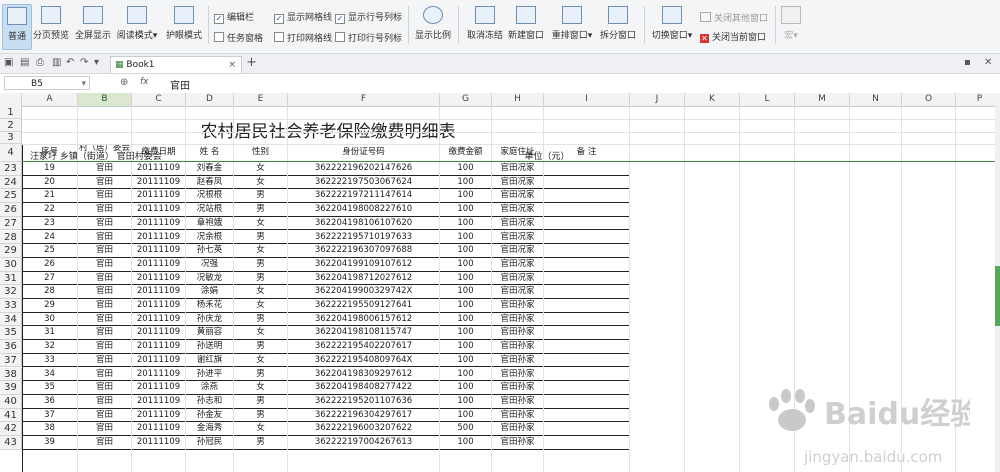  I want to click on row-header: 30, so click(11, 264).